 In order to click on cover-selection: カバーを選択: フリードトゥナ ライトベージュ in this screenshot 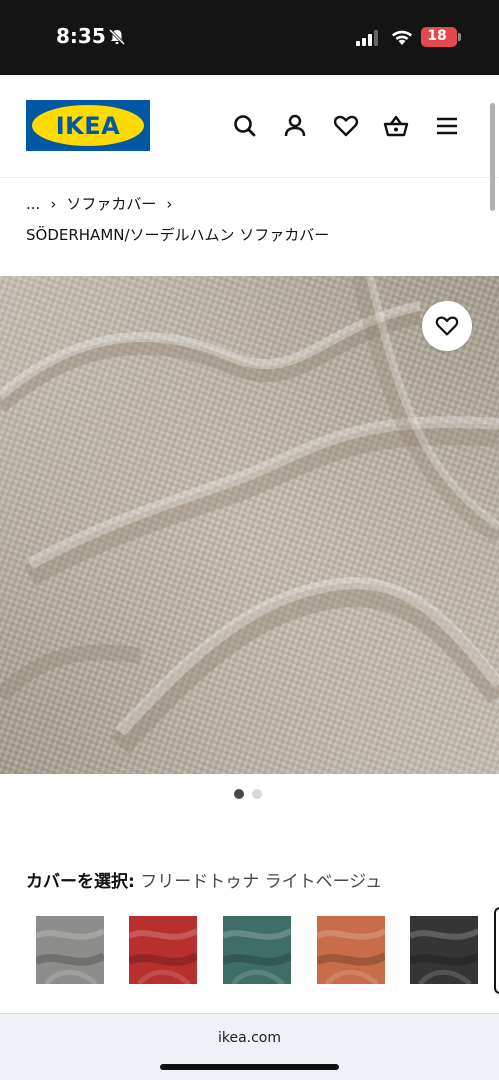, I will do `click(204, 879)`.